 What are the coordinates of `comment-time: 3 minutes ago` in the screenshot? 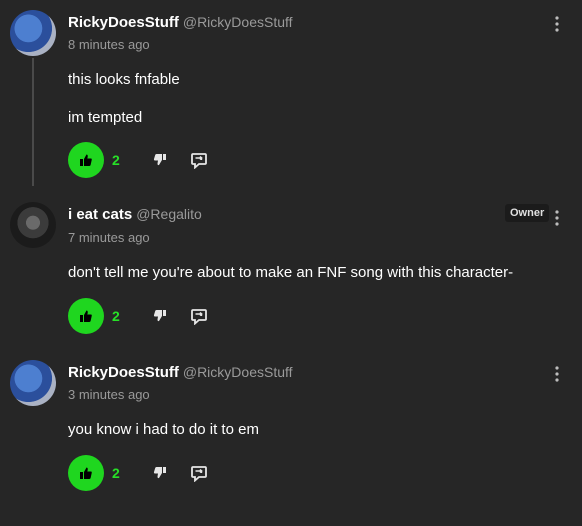 It's located at (109, 394).